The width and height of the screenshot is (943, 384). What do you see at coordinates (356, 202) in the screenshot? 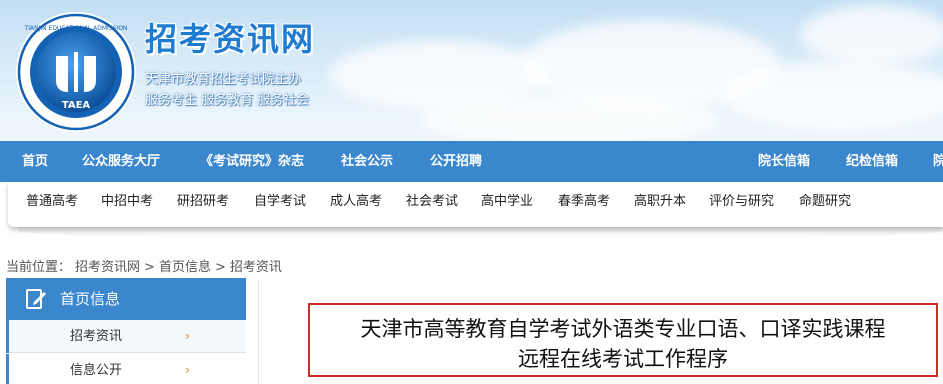
I see `subnav-item-adult-exam: 成人高考` at bounding box center [356, 202].